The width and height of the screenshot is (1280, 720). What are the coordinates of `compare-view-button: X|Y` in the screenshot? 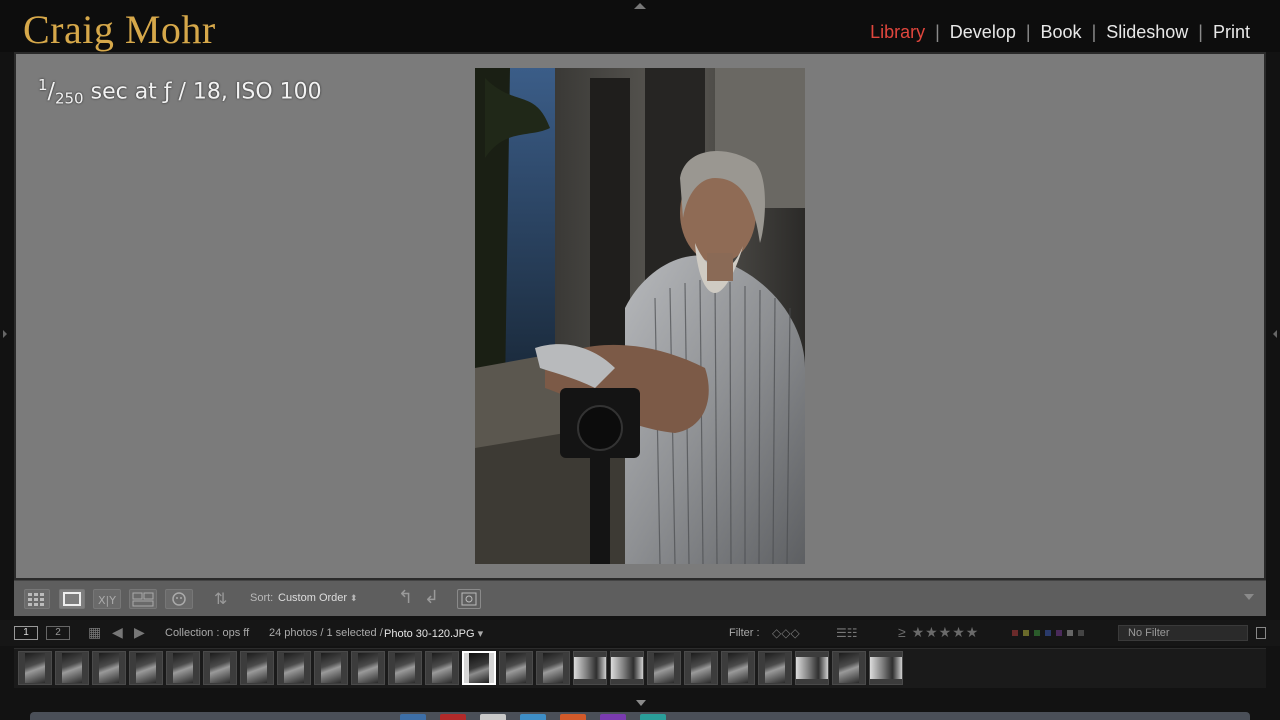 It's located at (107, 599).